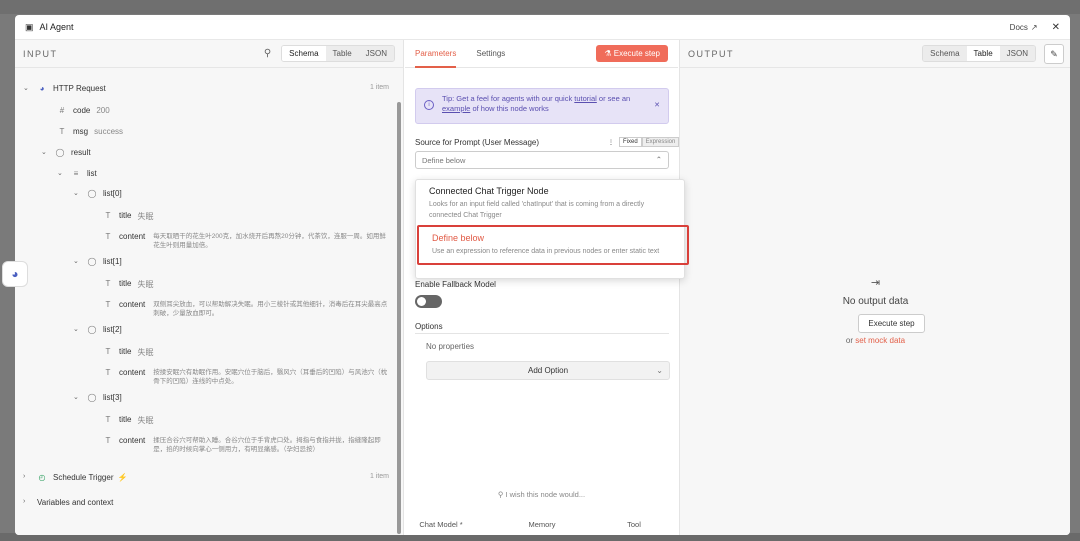 This screenshot has height=541, width=1080. Describe the element at coordinates (304, 53) in the screenshot. I see `input-view-schema: Schema` at that location.